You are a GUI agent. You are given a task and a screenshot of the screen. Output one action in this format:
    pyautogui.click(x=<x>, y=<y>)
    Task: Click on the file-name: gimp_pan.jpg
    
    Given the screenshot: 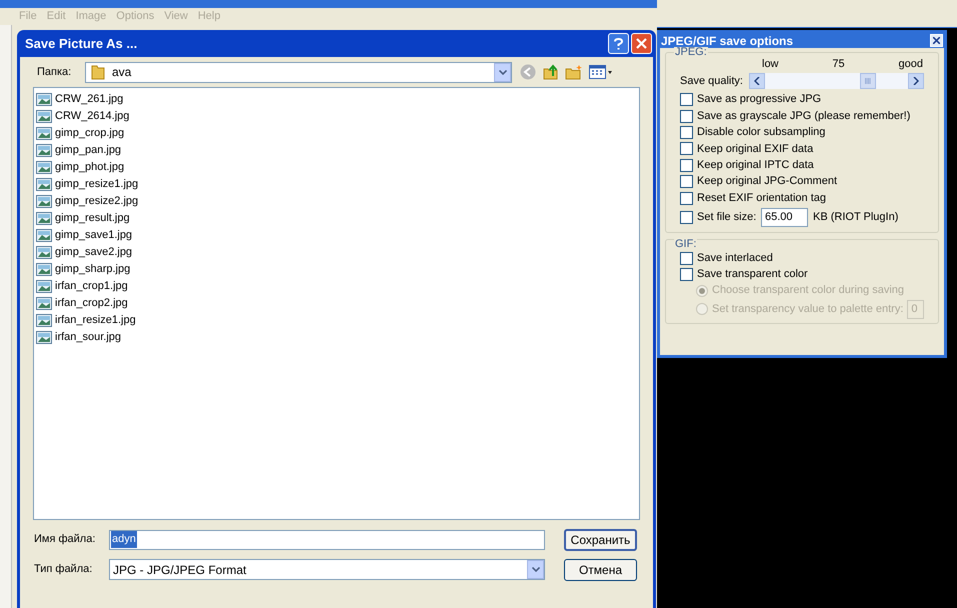 What is the action you would take?
    pyautogui.click(x=88, y=150)
    